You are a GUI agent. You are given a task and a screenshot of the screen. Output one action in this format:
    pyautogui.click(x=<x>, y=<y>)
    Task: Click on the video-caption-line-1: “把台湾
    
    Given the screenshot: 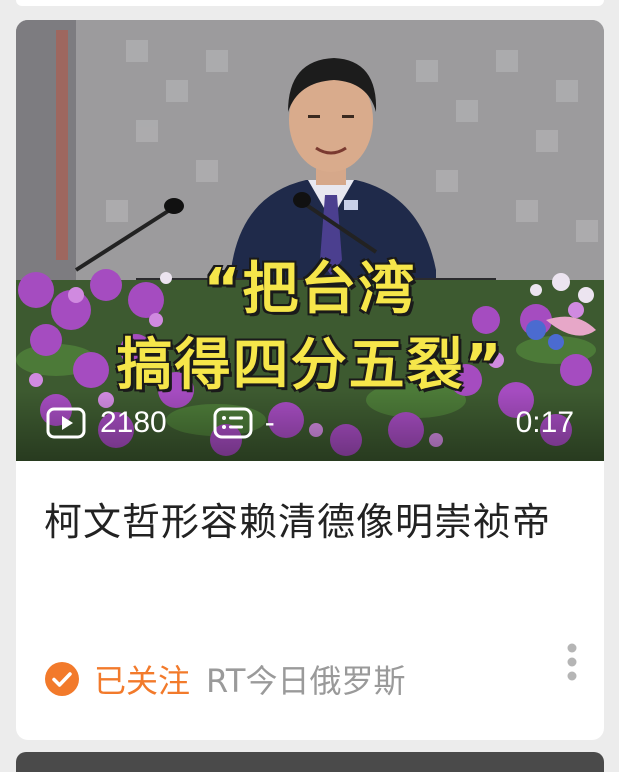 What is the action you would take?
    pyautogui.click(x=310, y=289)
    